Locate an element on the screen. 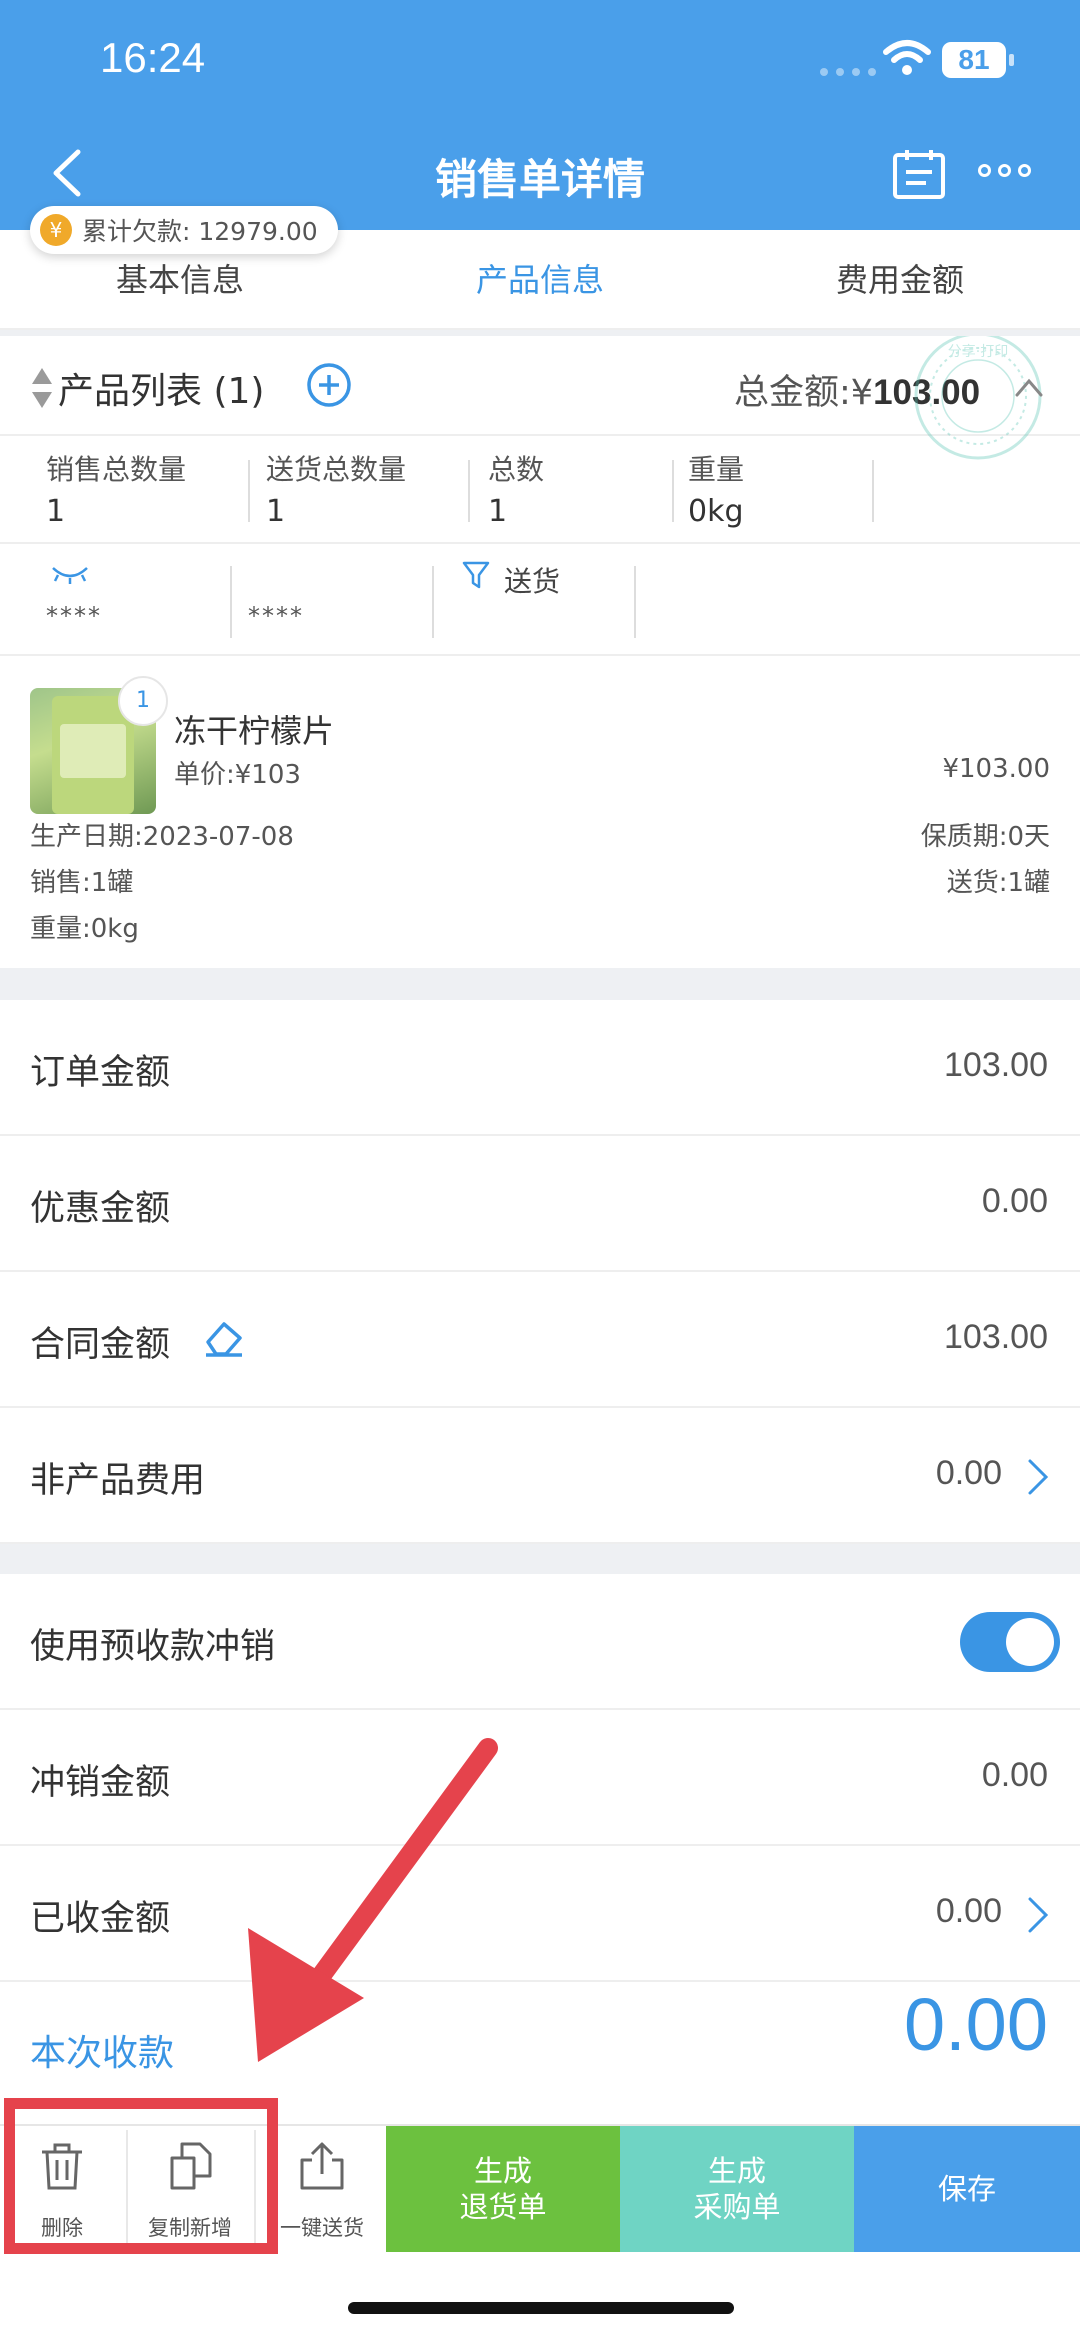 The height and width of the screenshot is (2337, 1080). delivery-filter-label: 送货 is located at coordinates (532, 580).